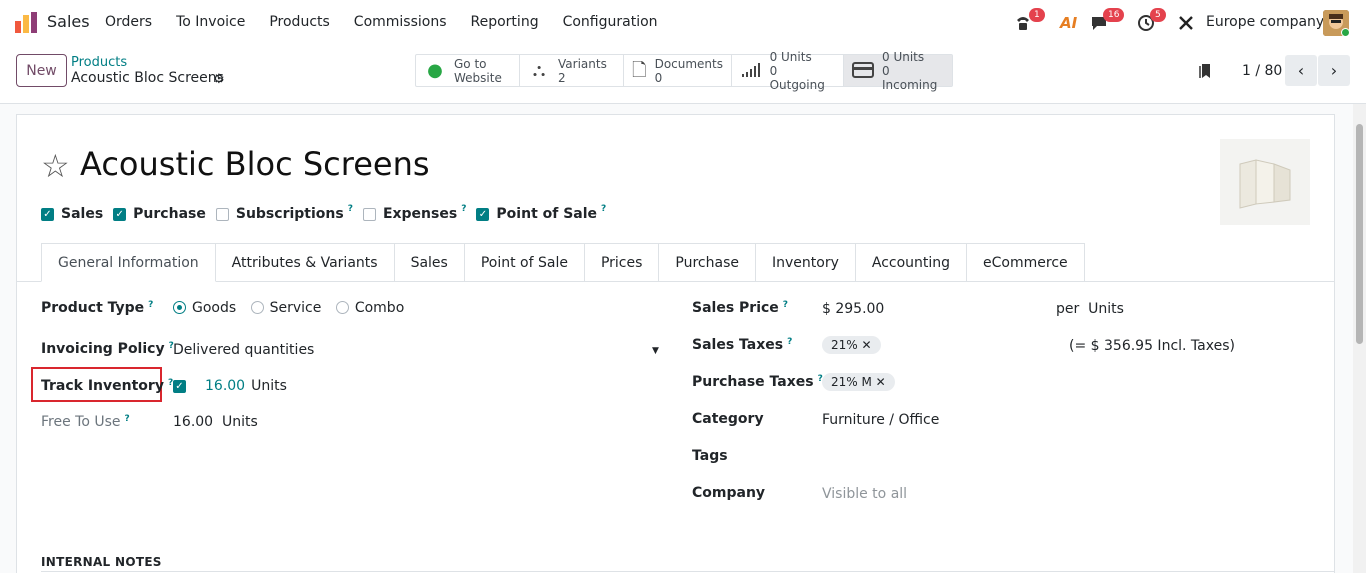 The width and height of the screenshot is (1366, 573). What do you see at coordinates (305, 262) in the screenshot?
I see `tab-attributes-variants: Attributes & Variants` at bounding box center [305, 262].